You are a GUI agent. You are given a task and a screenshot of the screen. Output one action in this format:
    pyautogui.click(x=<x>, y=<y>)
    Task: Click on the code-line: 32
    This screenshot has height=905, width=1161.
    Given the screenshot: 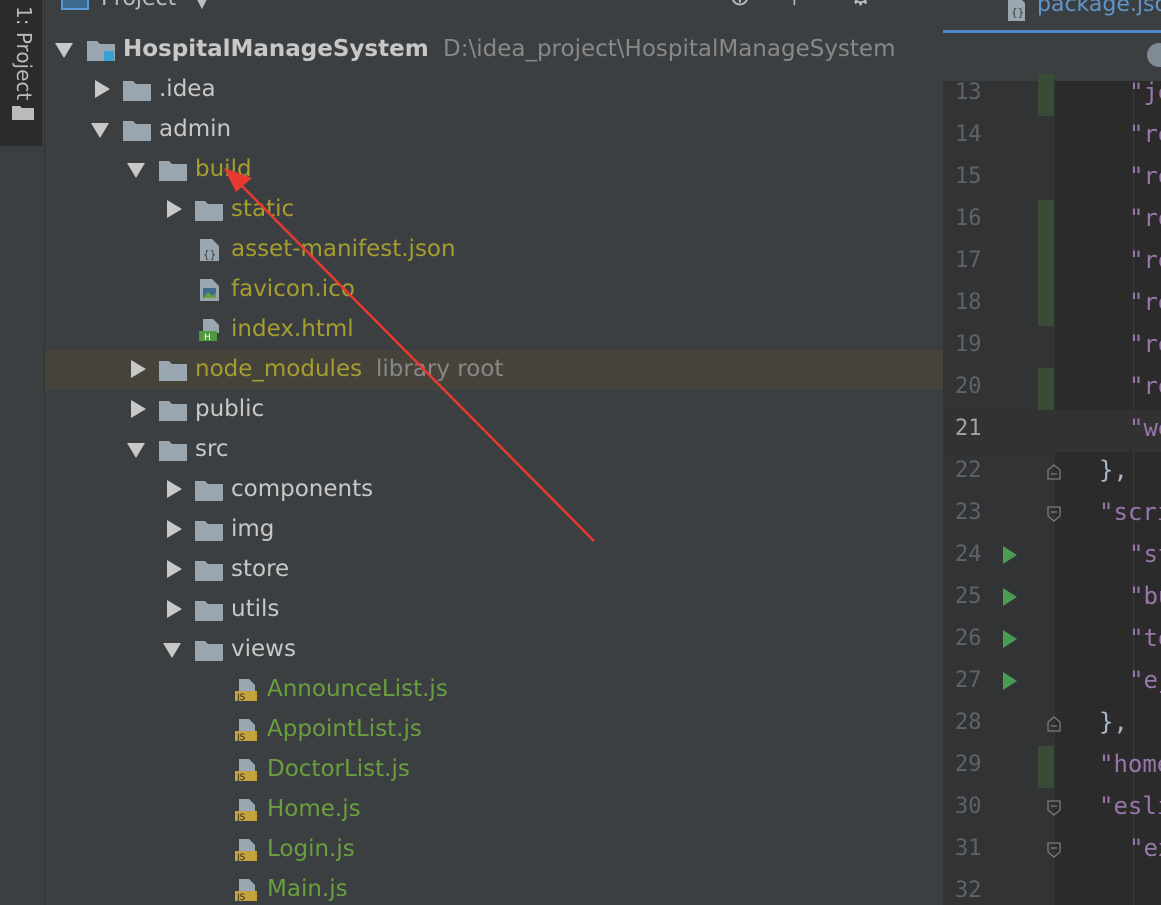 What is the action you would take?
    pyautogui.click(x=1052, y=888)
    